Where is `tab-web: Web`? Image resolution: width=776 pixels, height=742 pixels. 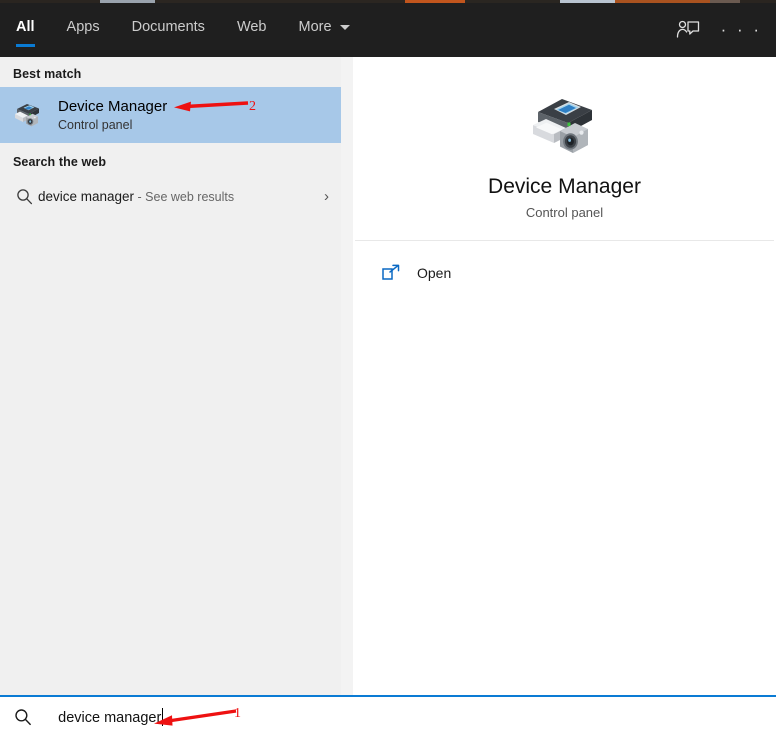
tab-web: Web is located at coordinates (252, 30).